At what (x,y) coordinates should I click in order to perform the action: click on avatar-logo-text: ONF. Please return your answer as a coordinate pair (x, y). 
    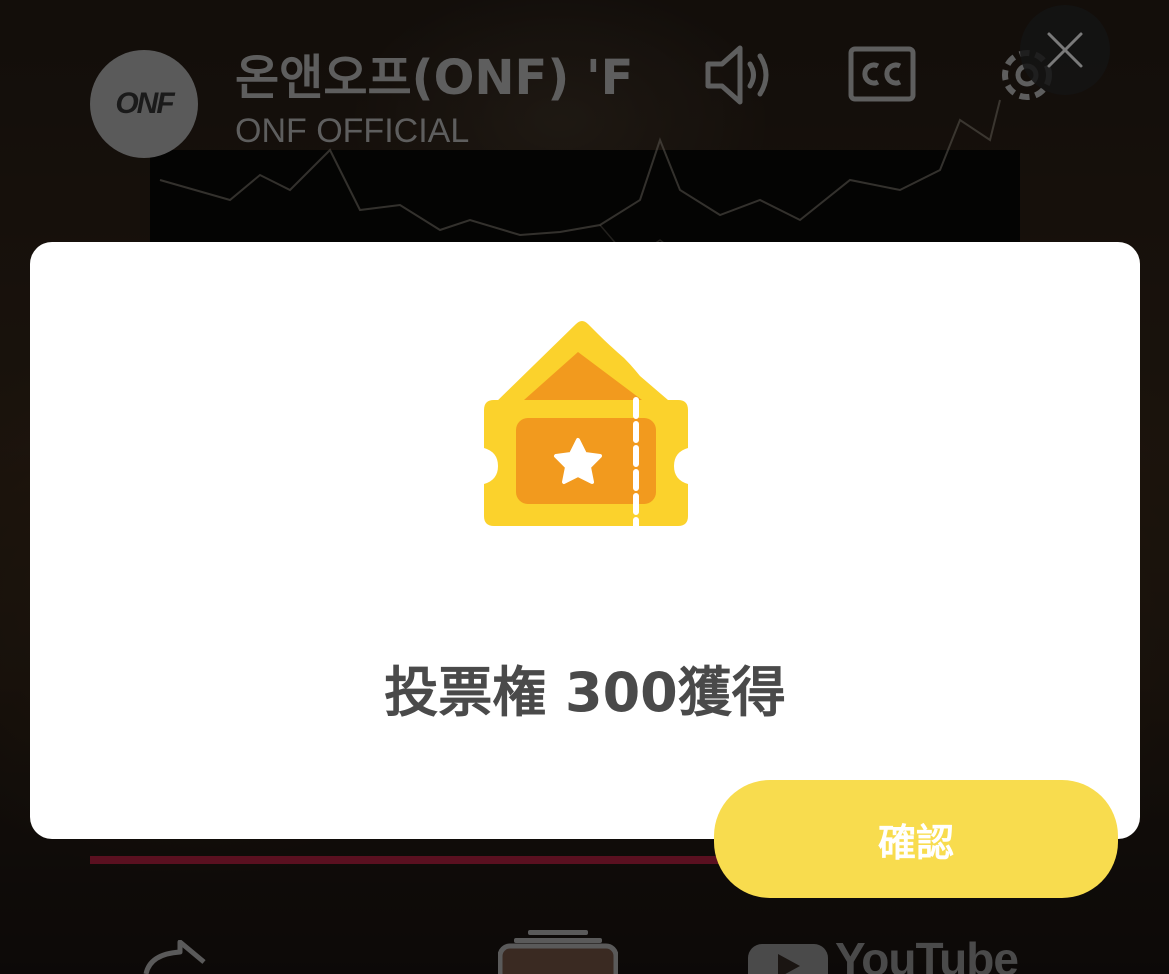
    Looking at the image, I should click on (144, 103).